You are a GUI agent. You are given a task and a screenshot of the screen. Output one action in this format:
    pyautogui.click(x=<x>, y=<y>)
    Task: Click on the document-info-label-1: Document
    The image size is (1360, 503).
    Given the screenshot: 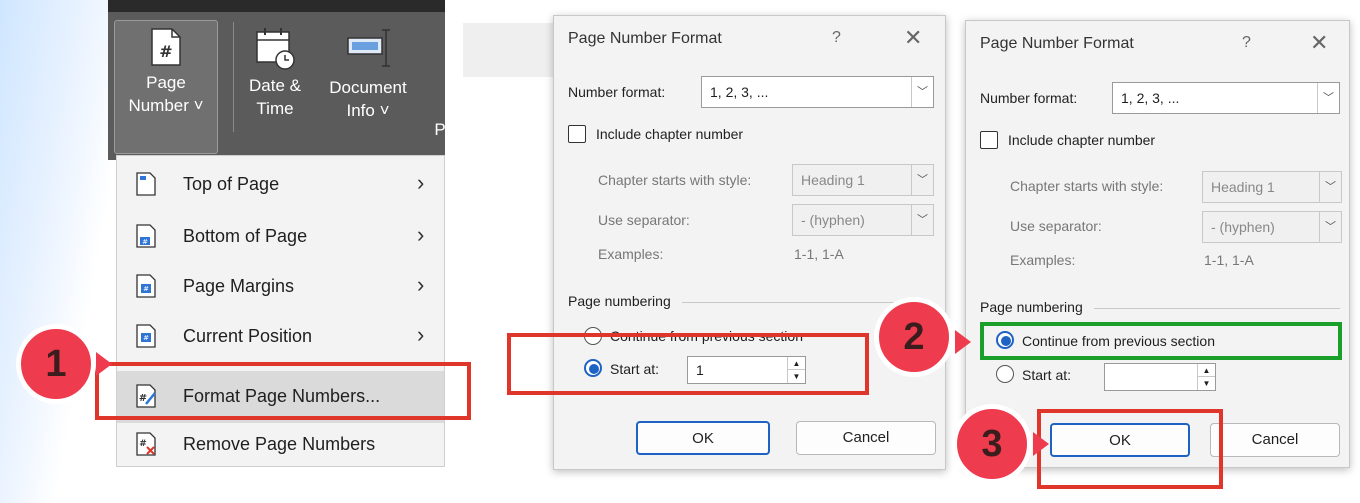 What is the action you would take?
    pyautogui.click(x=368, y=87)
    